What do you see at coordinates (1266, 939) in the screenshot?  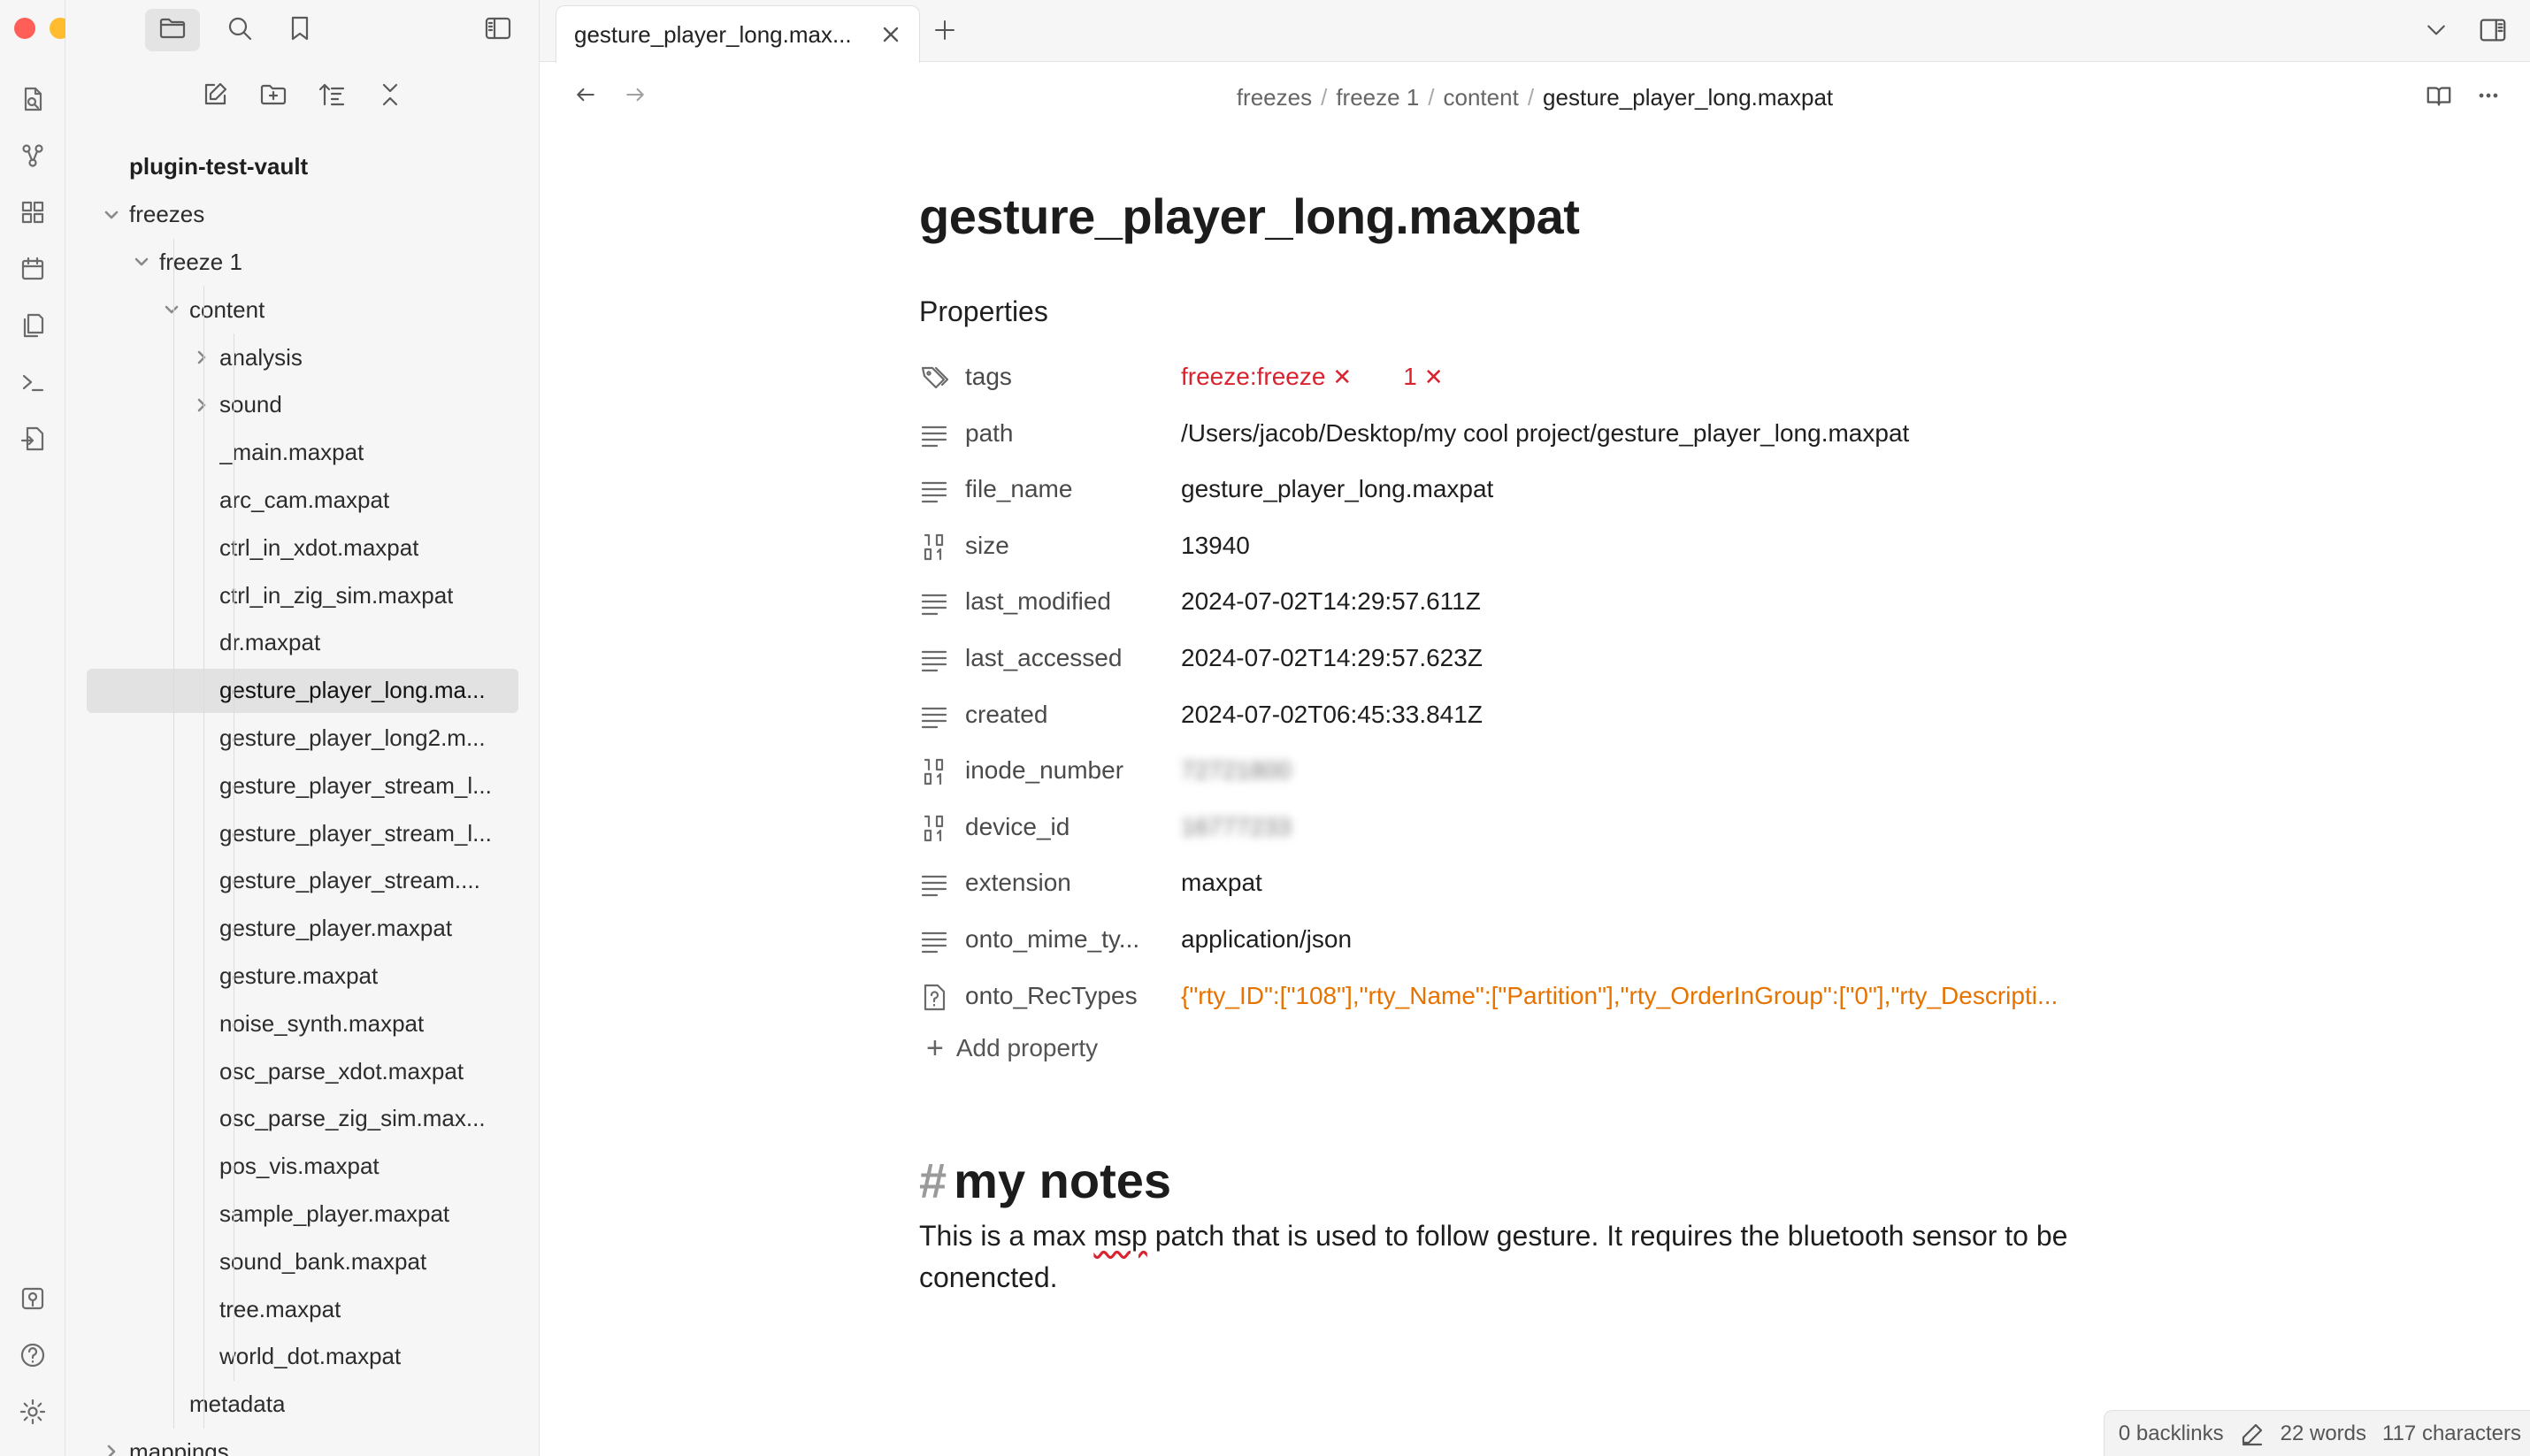 I see `property-value: application/json` at bounding box center [1266, 939].